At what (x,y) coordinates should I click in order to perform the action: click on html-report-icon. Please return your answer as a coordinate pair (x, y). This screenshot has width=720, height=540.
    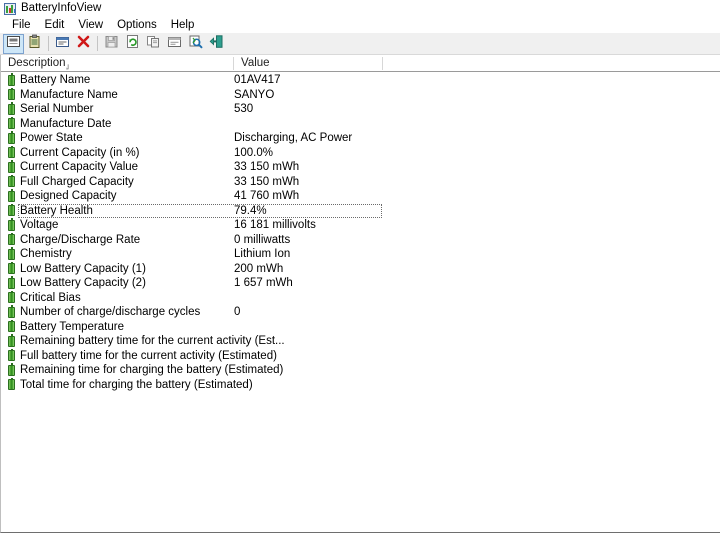
    Looking at the image, I should click on (174, 44).